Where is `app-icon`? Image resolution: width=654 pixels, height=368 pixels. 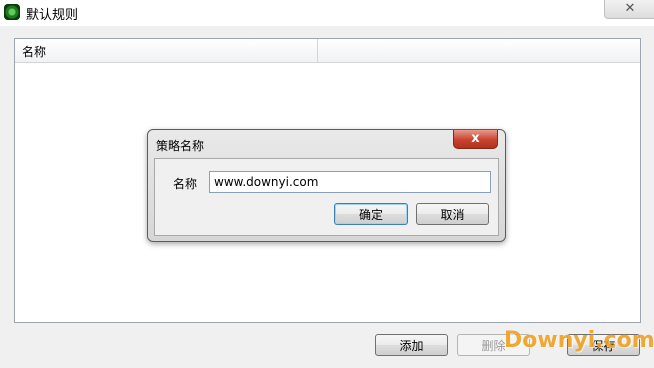
app-icon is located at coordinates (12, 12).